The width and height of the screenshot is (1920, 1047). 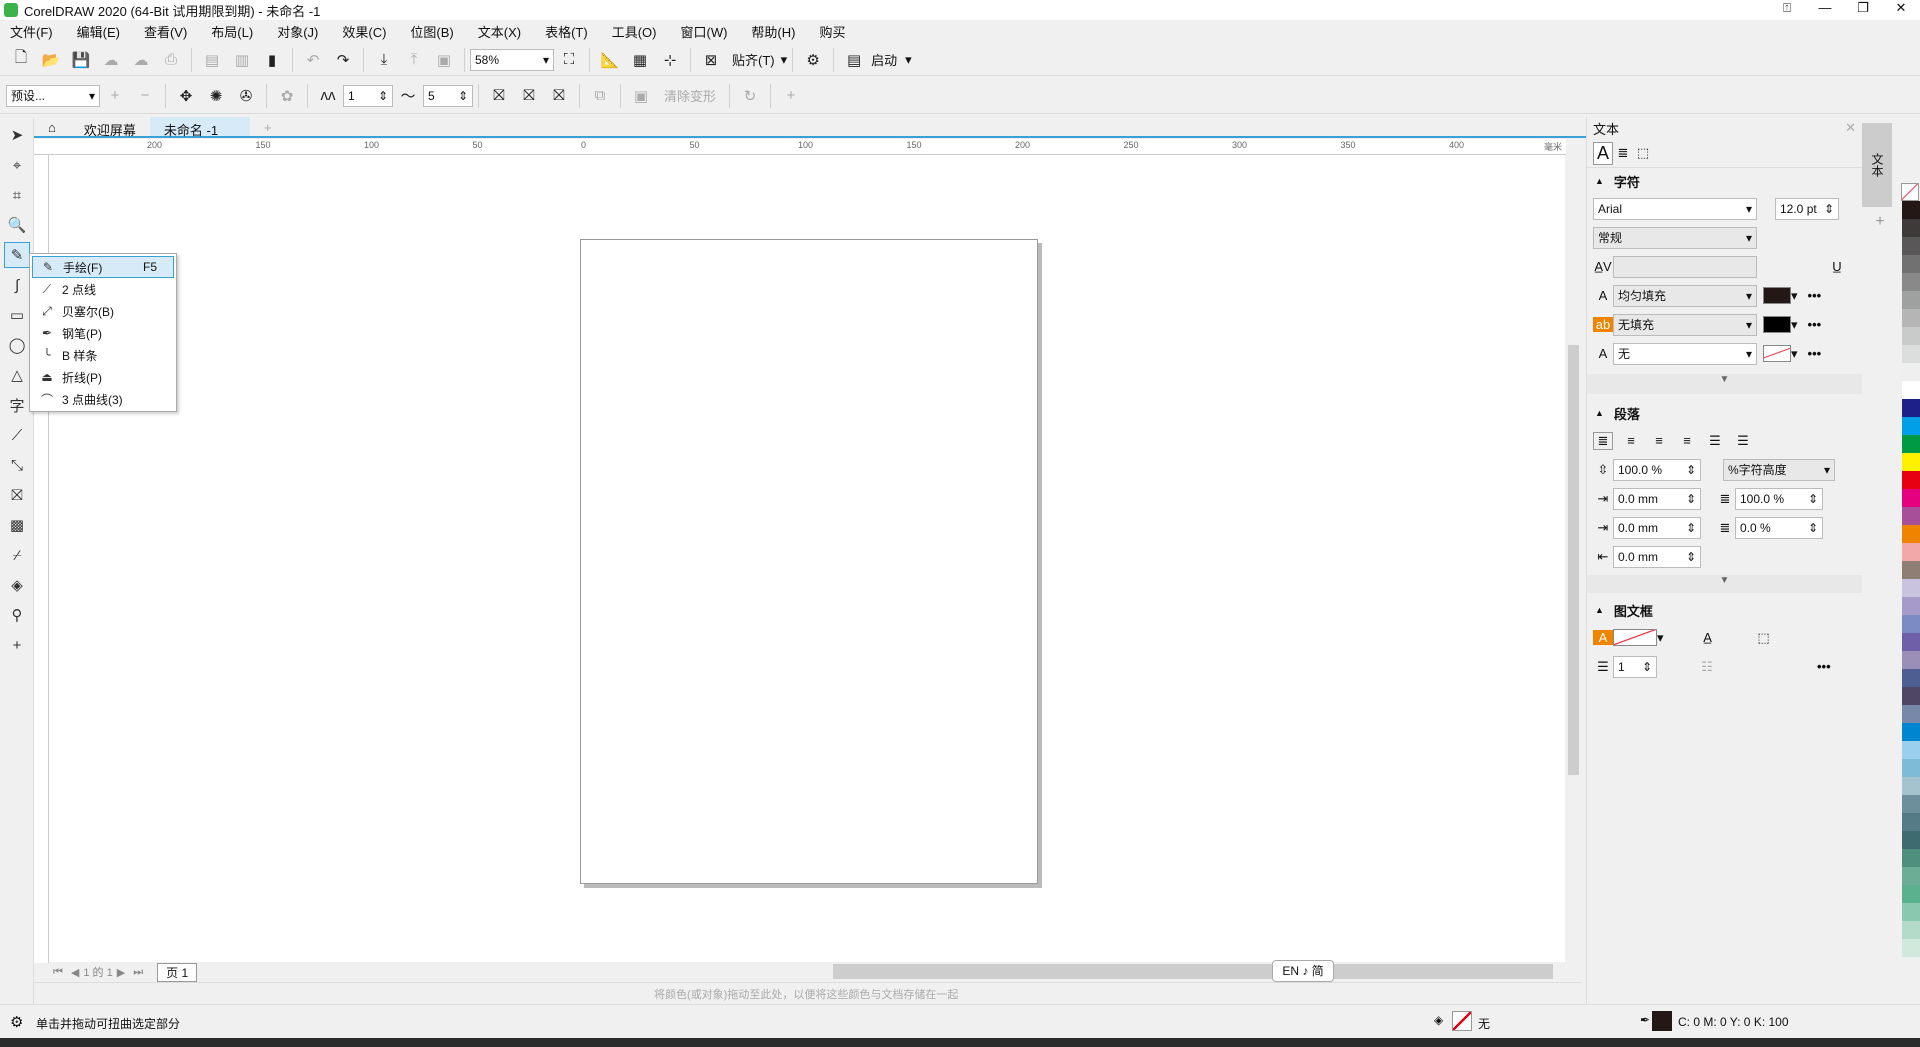 What do you see at coordinates (111, 60) in the screenshot?
I see `cloud-download-icon: ☁` at bounding box center [111, 60].